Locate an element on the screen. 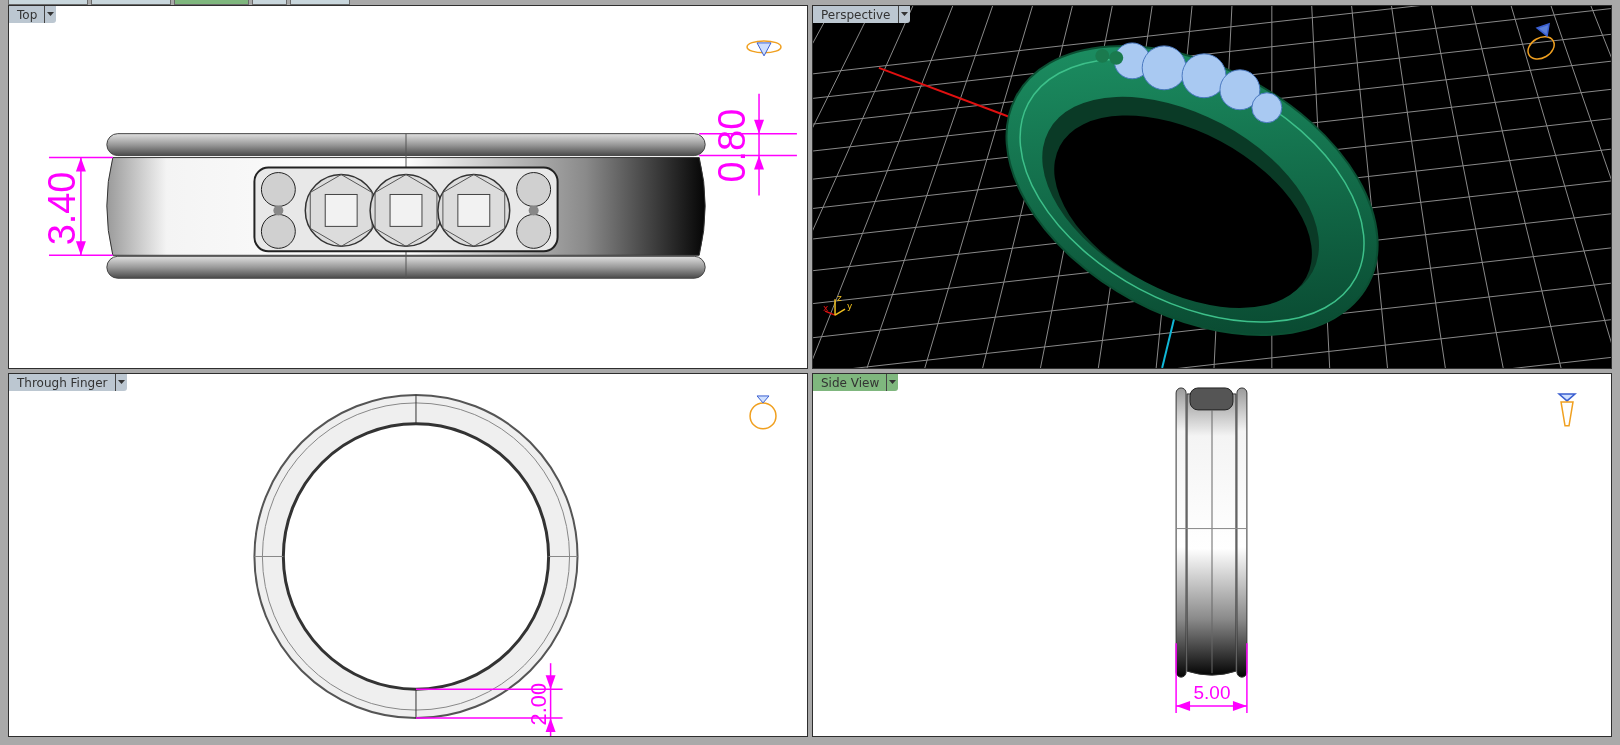  viewport-label: Top is located at coordinates (33, 14).